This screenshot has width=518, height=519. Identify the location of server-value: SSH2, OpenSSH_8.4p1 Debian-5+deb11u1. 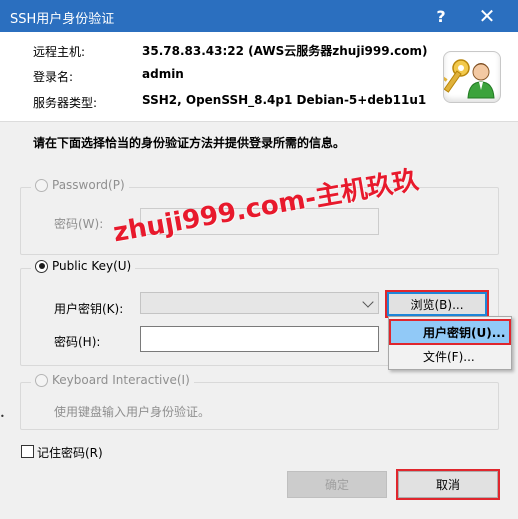
(284, 100).